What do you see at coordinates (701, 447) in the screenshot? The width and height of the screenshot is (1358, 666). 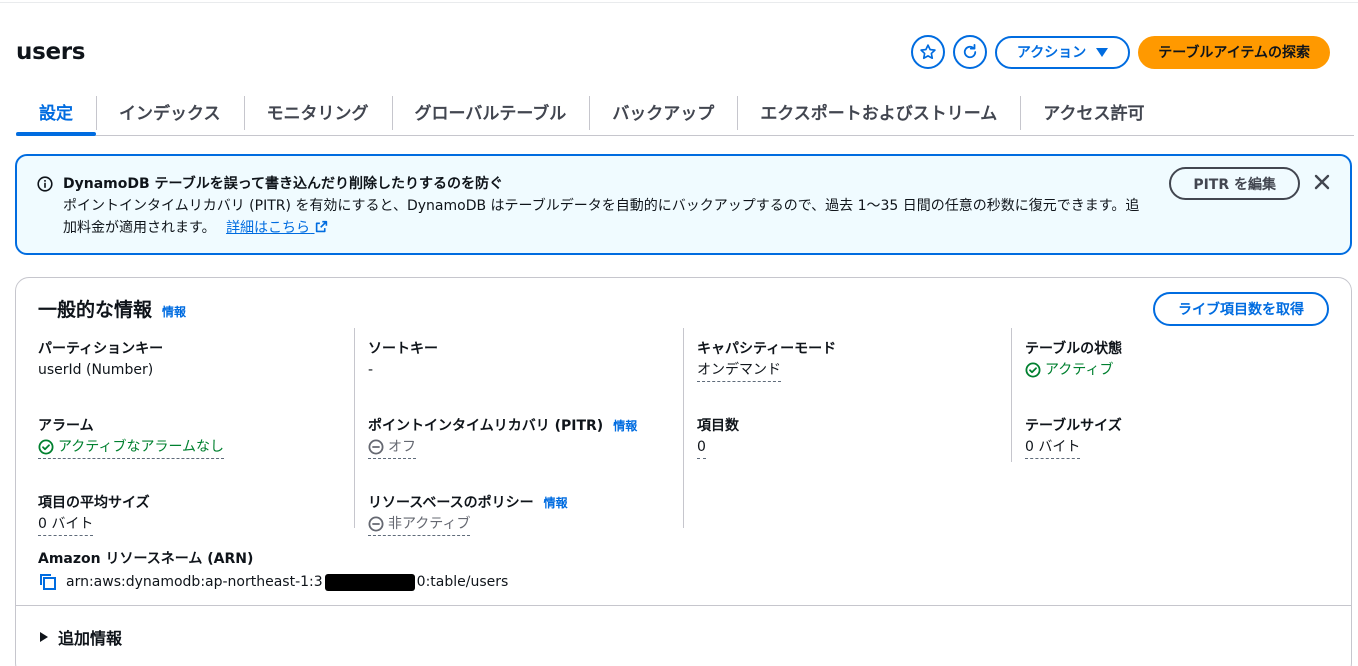 I see `item-count-value: 0` at bounding box center [701, 447].